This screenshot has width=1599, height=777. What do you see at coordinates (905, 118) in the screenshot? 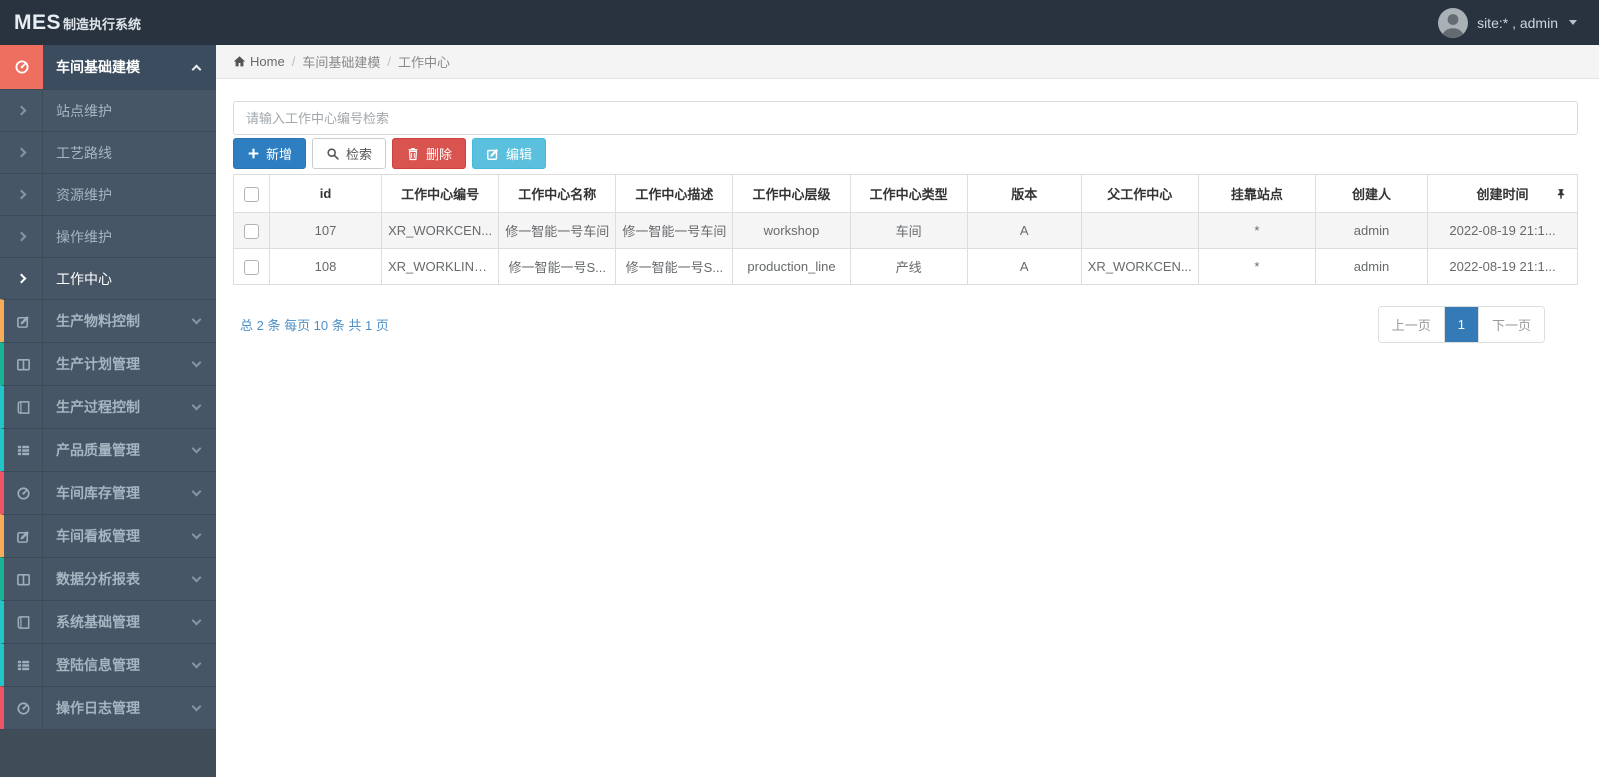
I see `search-input` at bounding box center [905, 118].